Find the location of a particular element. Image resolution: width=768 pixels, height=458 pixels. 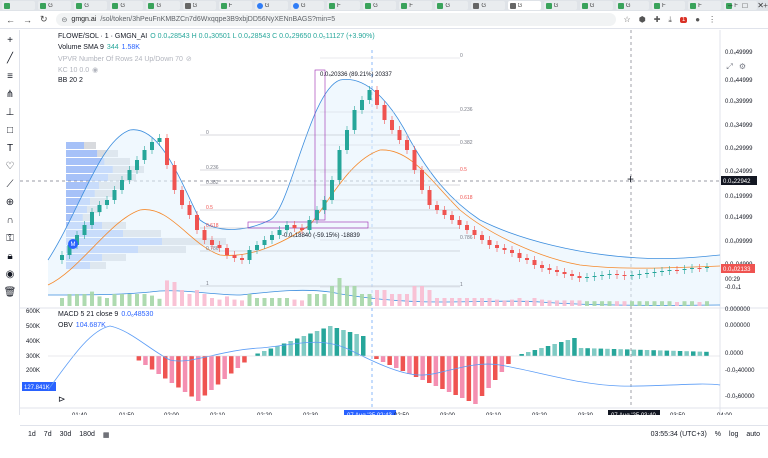

crosshair-tool-icon: + is located at coordinates (10, 41).